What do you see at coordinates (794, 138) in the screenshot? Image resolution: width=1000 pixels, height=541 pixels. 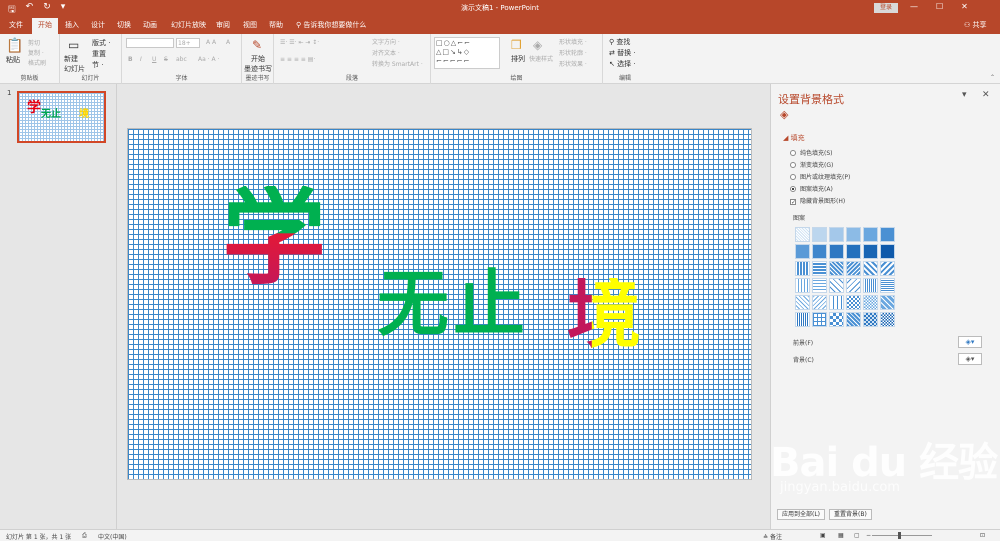 I see `fill-section-header: ◢ 填充` at bounding box center [794, 138].